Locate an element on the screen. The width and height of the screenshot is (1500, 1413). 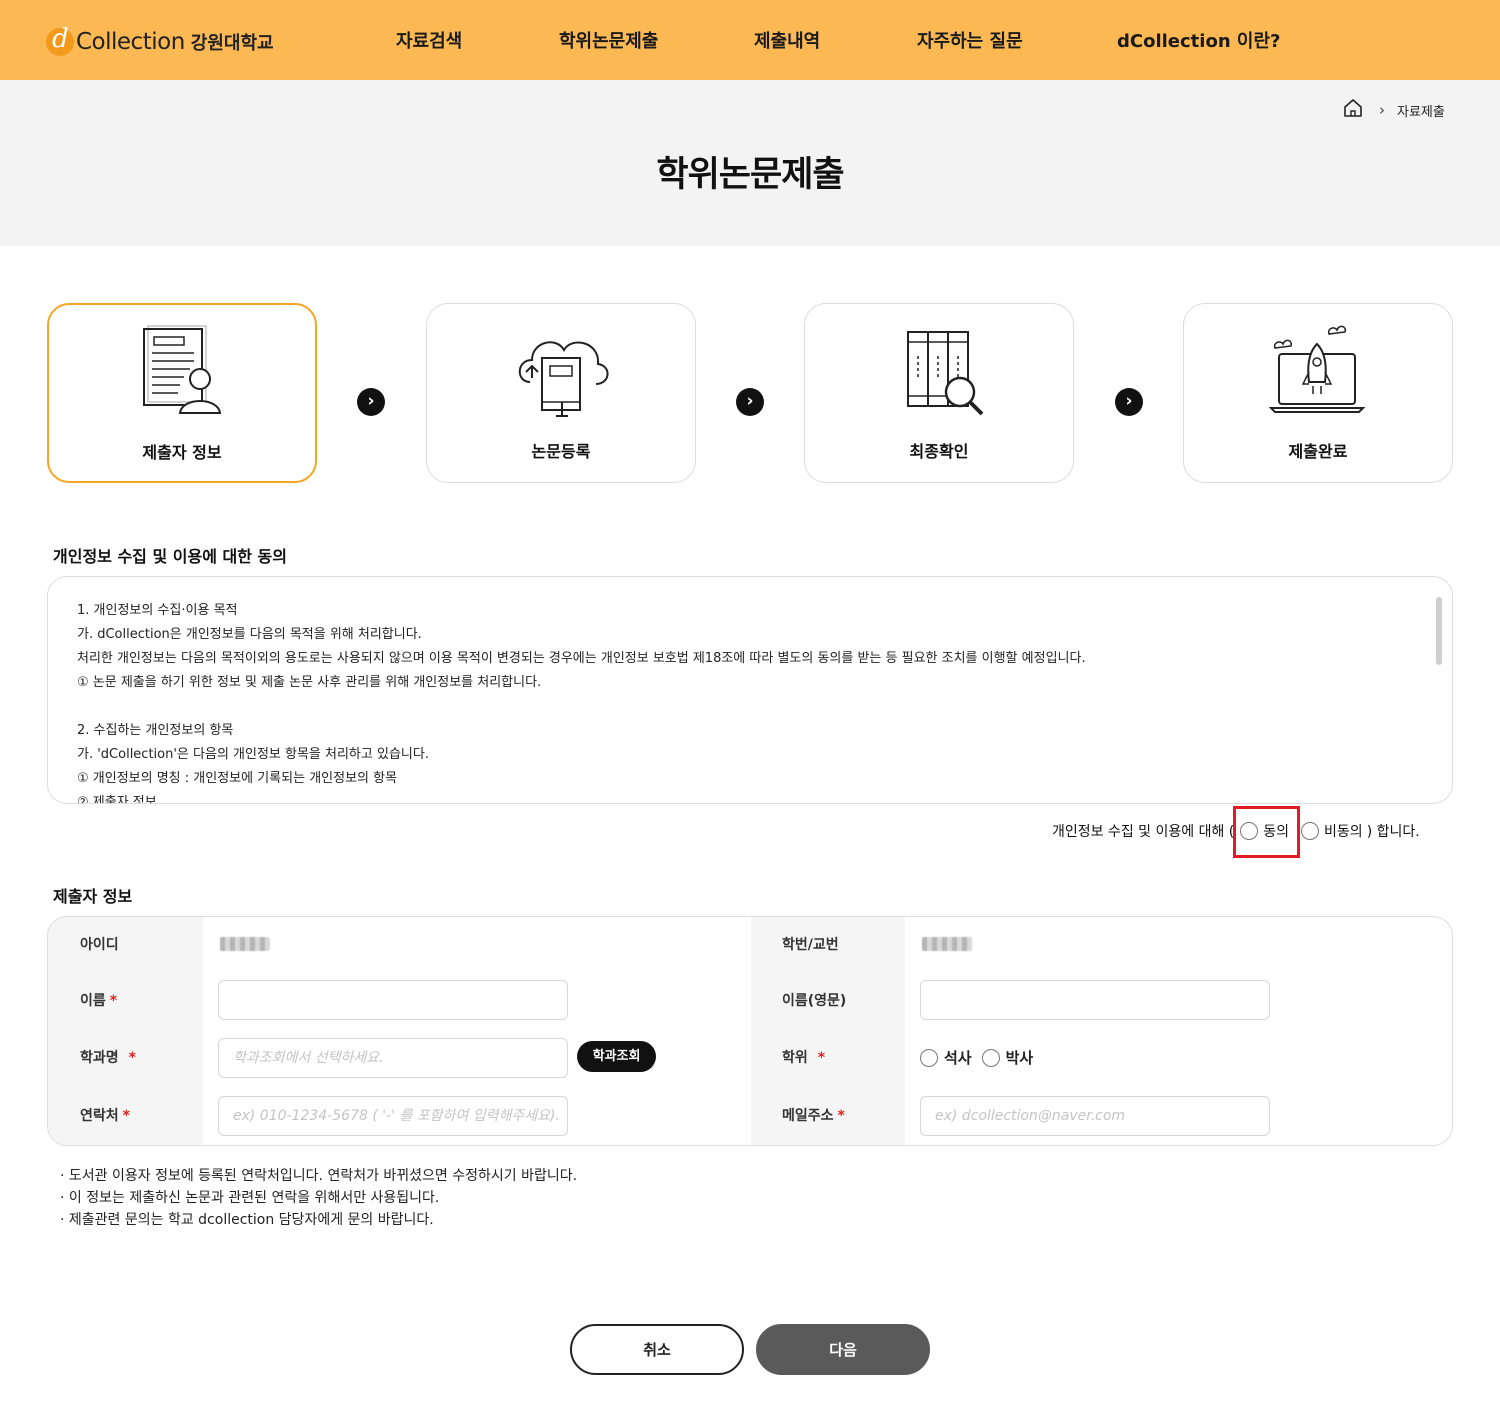
agree-prefix: 개인정보 수집 및 이용에 대해 ( is located at coordinates (1143, 832).